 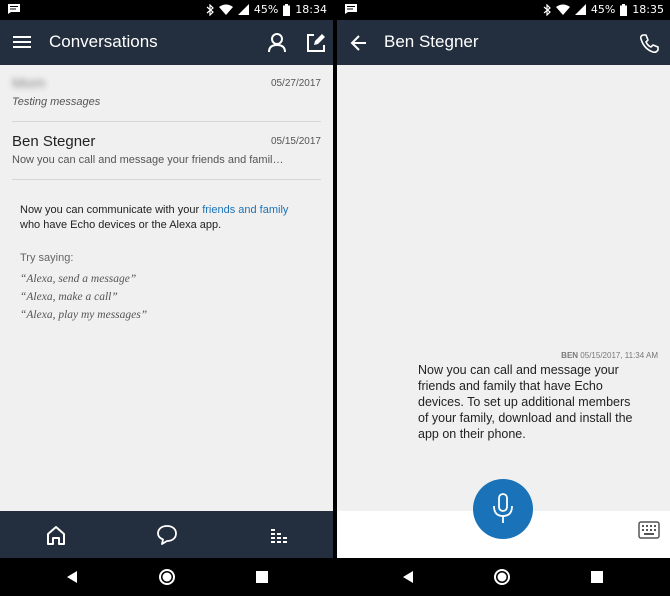 What do you see at coordinates (277, 43) in the screenshot?
I see `person-icon` at bounding box center [277, 43].